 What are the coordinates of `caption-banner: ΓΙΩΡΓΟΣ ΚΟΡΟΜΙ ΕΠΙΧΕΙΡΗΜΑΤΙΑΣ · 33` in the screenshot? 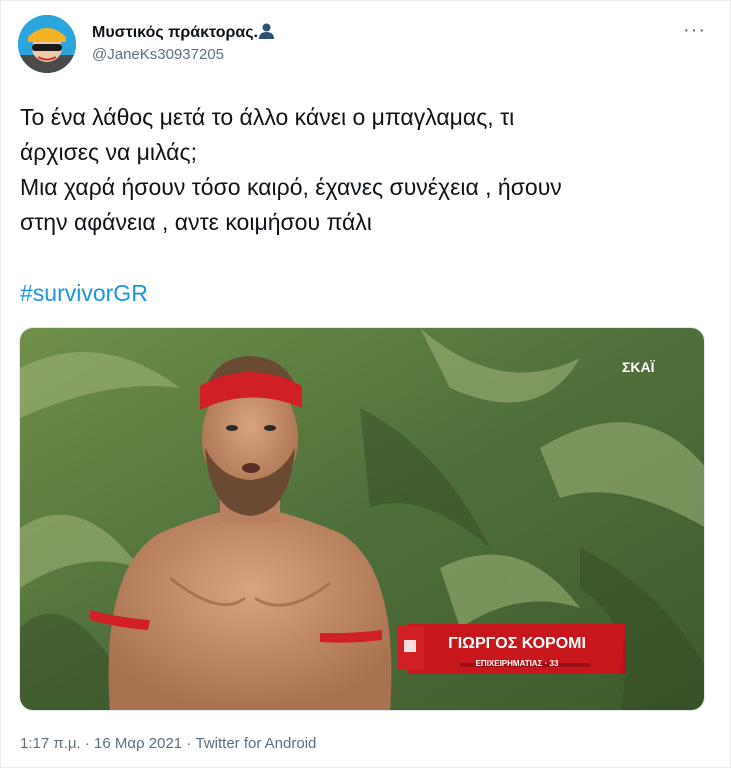 It's located at (512, 649).